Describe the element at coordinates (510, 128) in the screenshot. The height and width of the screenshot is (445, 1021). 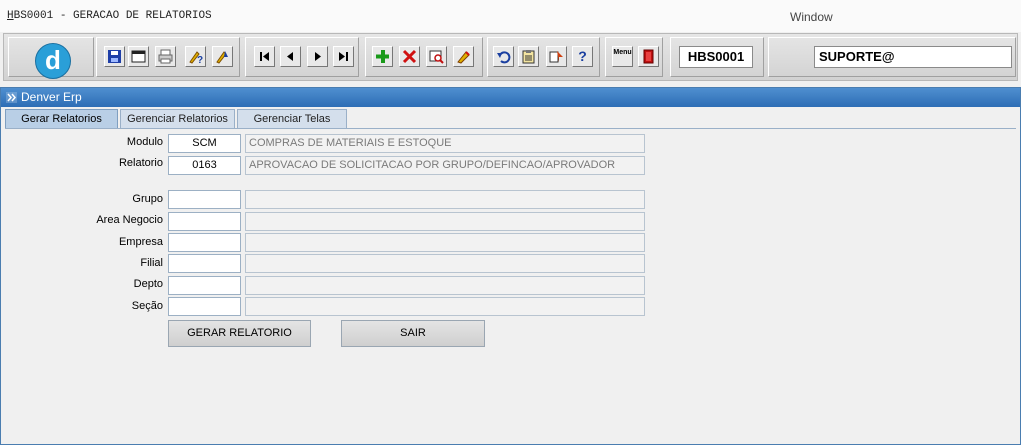
I see `tab-divider` at that location.